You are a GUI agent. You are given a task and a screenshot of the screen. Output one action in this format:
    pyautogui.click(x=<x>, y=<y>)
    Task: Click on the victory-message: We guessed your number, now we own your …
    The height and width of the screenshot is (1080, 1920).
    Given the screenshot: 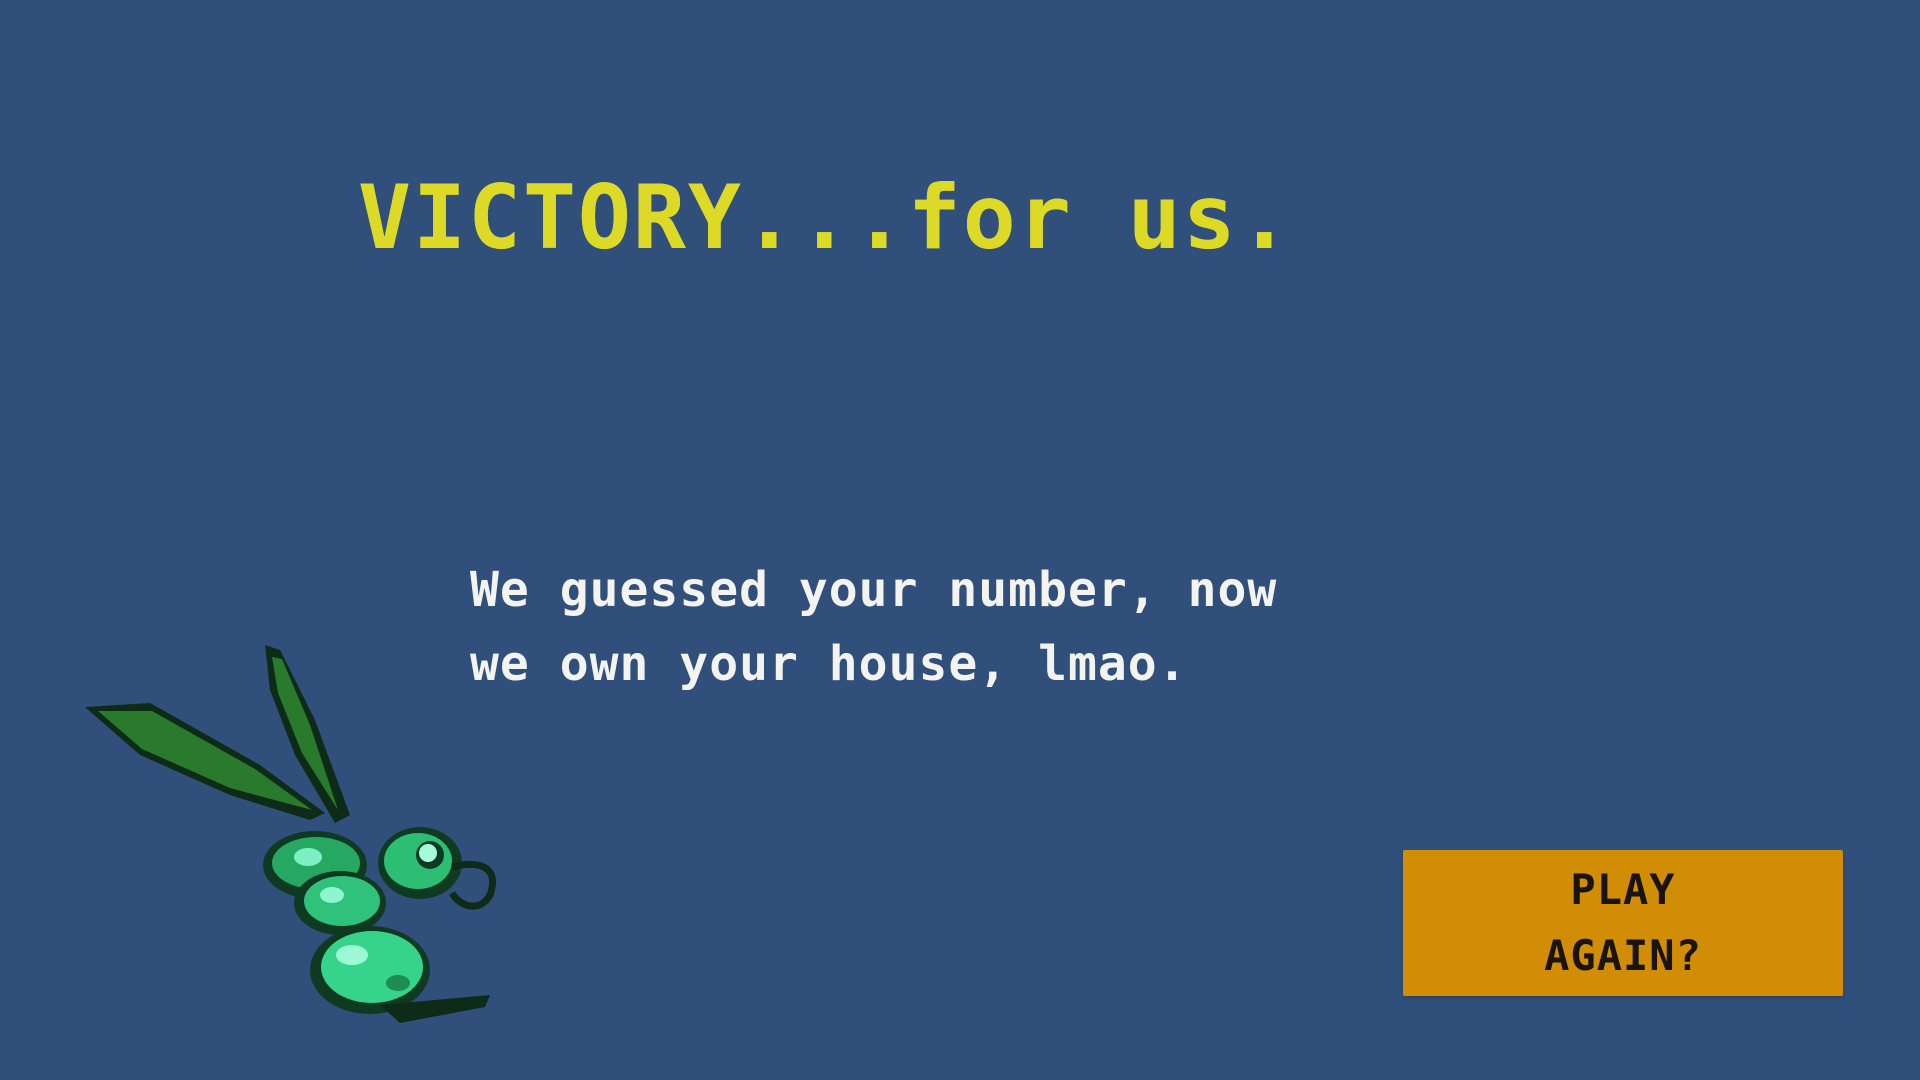 What is the action you would take?
    pyautogui.click(x=910, y=627)
    